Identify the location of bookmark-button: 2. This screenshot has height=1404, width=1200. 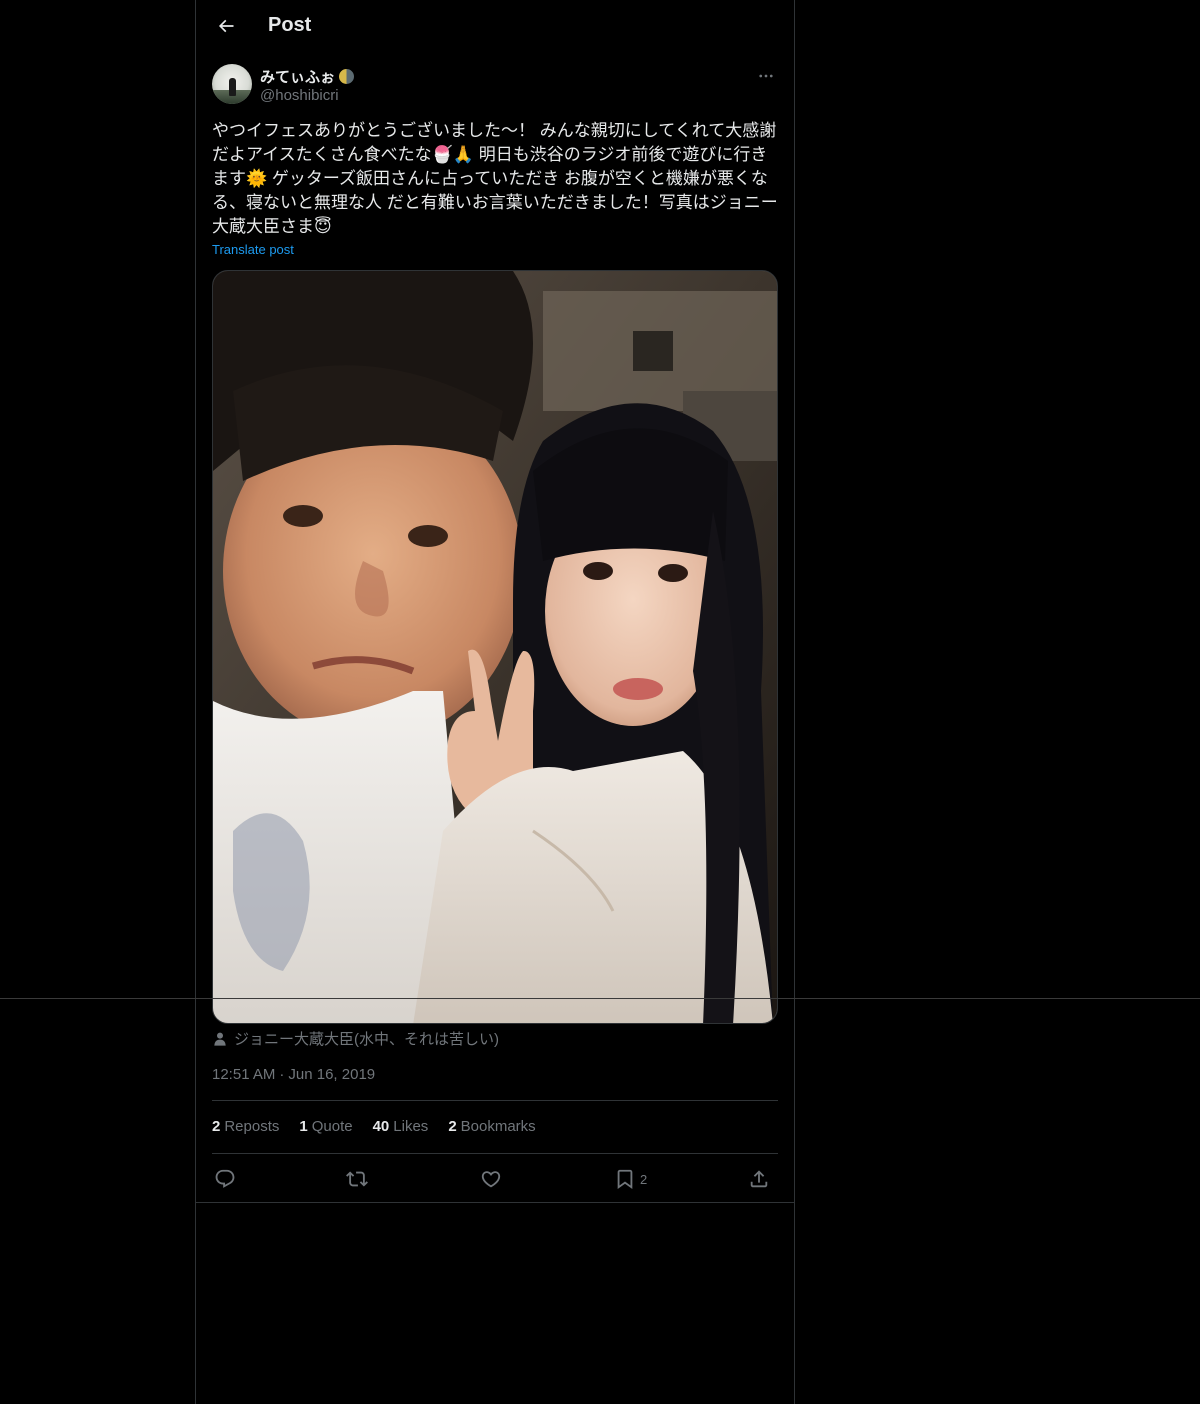
(630, 1179).